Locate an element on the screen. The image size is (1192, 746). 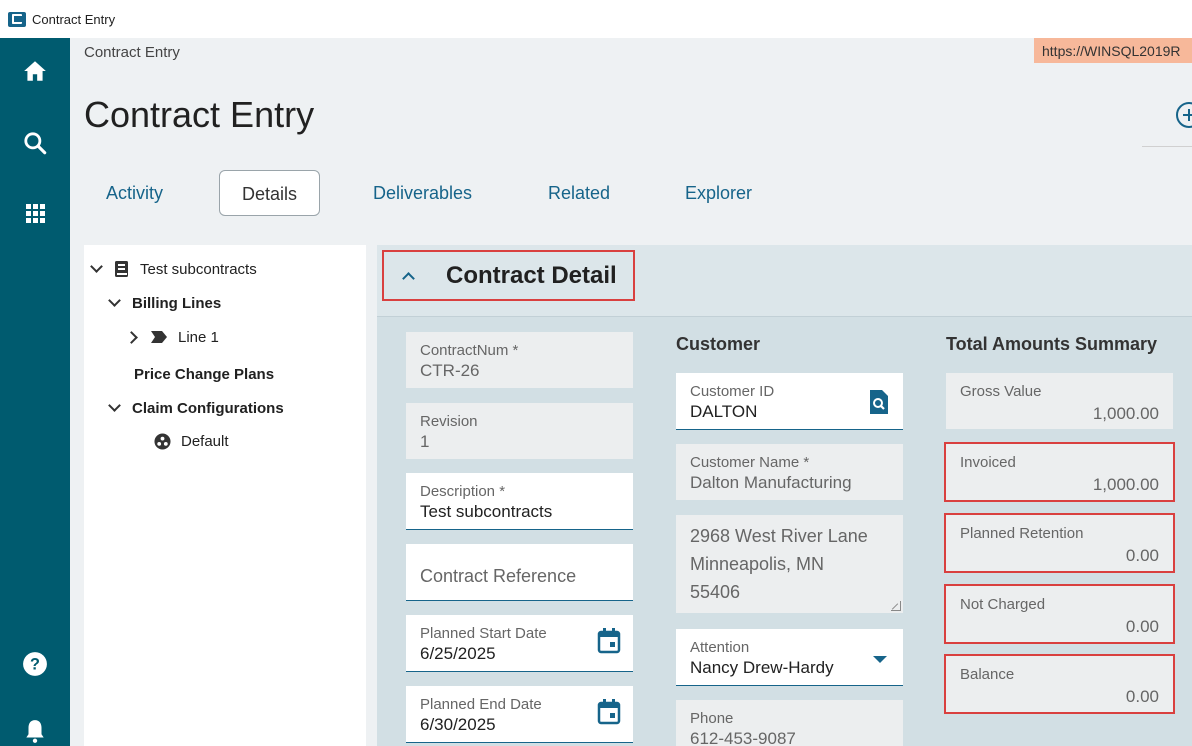
apps-grid-icon is located at coordinates (35, 213).